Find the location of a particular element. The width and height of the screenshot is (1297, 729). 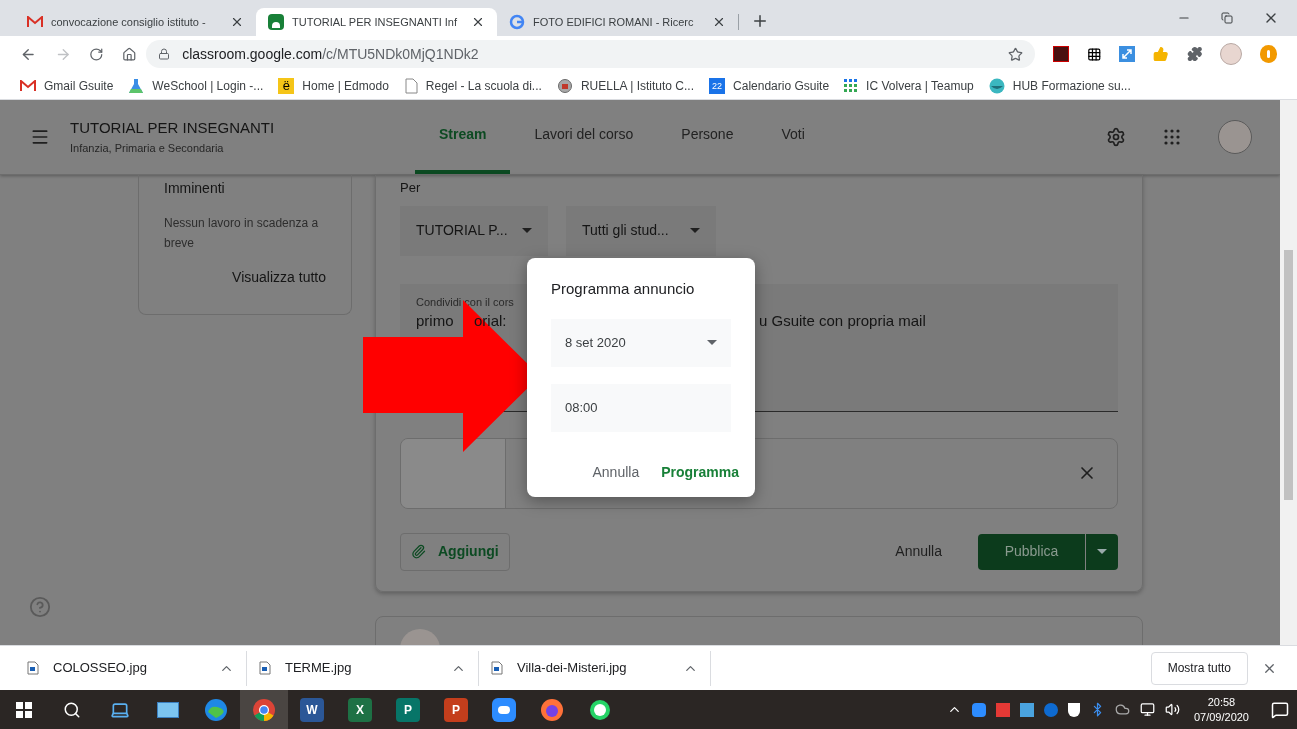

office-app-icon: X is located at coordinates (360, 709).